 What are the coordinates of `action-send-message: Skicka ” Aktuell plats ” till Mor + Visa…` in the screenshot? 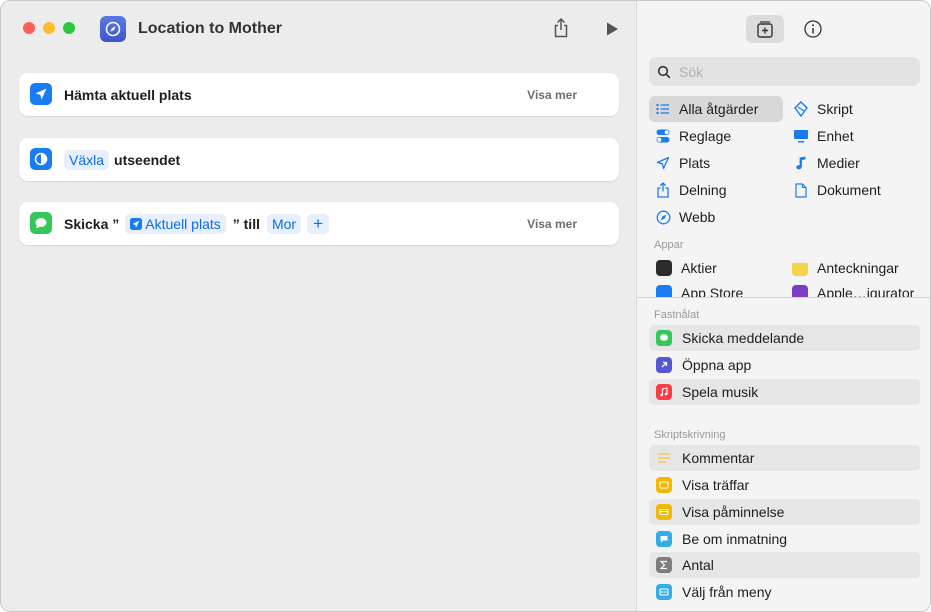 It's located at (319, 223).